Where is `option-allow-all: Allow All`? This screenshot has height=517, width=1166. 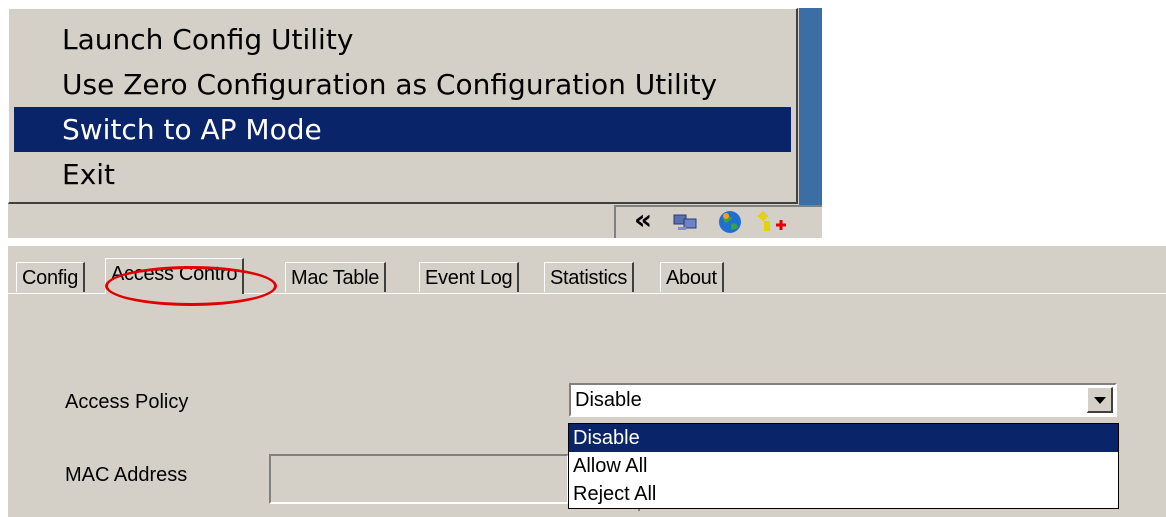 option-allow-all: Allow All is located at coordinates (843, 466).